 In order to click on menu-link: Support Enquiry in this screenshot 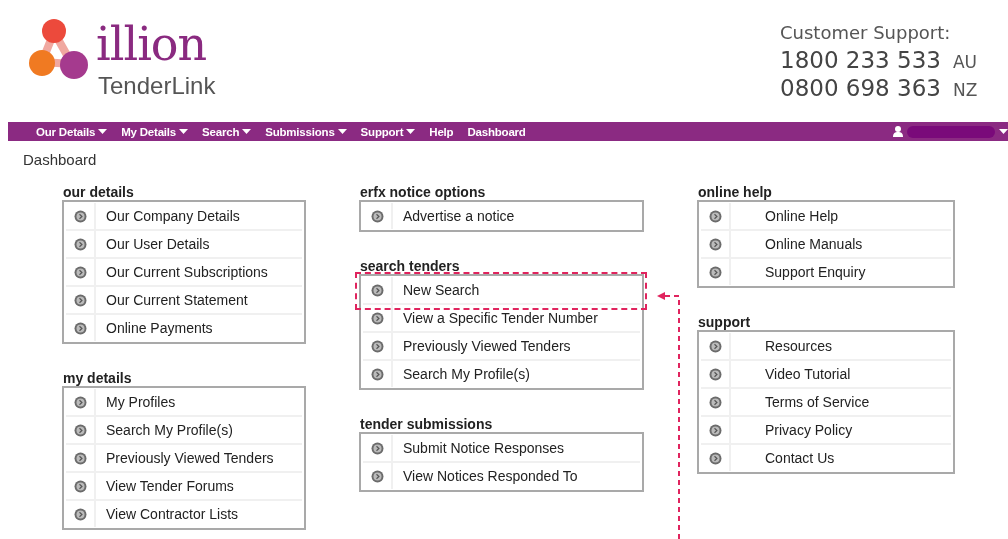, I will do `click(798, 272)`.